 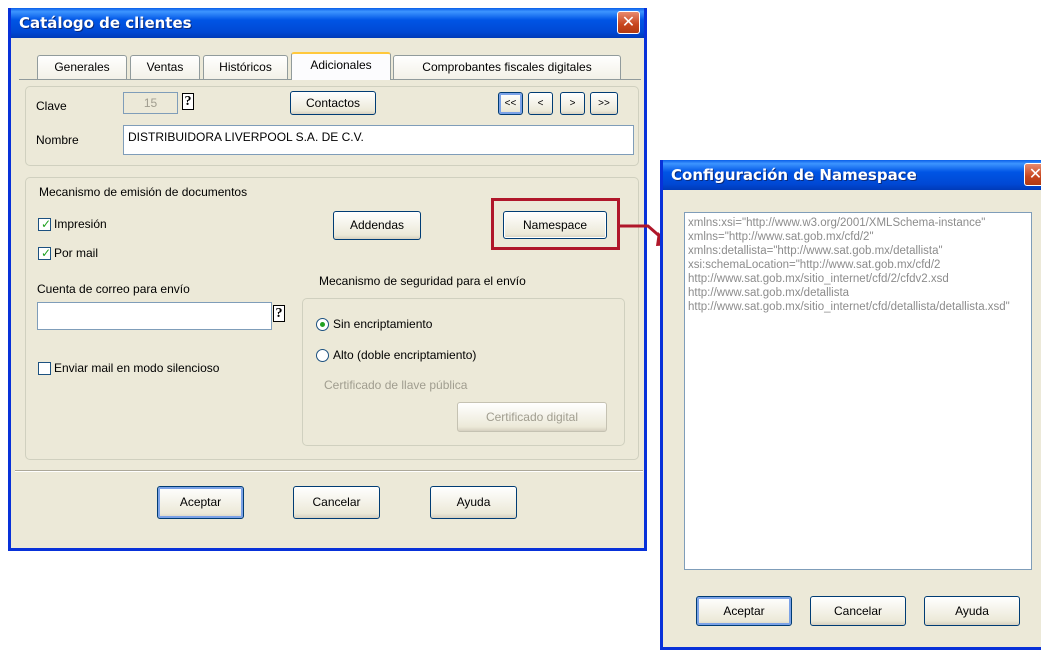 I want to click on tab-label: Ventas, so click(x=165, y=67).